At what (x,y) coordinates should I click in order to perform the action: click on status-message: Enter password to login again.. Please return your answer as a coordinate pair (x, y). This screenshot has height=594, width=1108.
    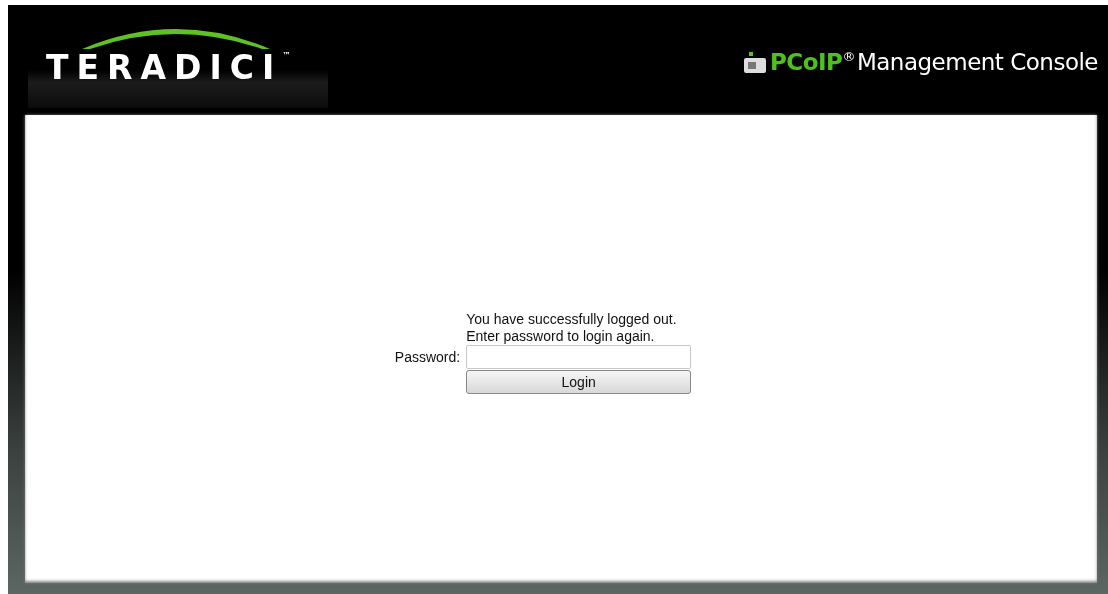
    Looking at the image, I should click on (561, 336).